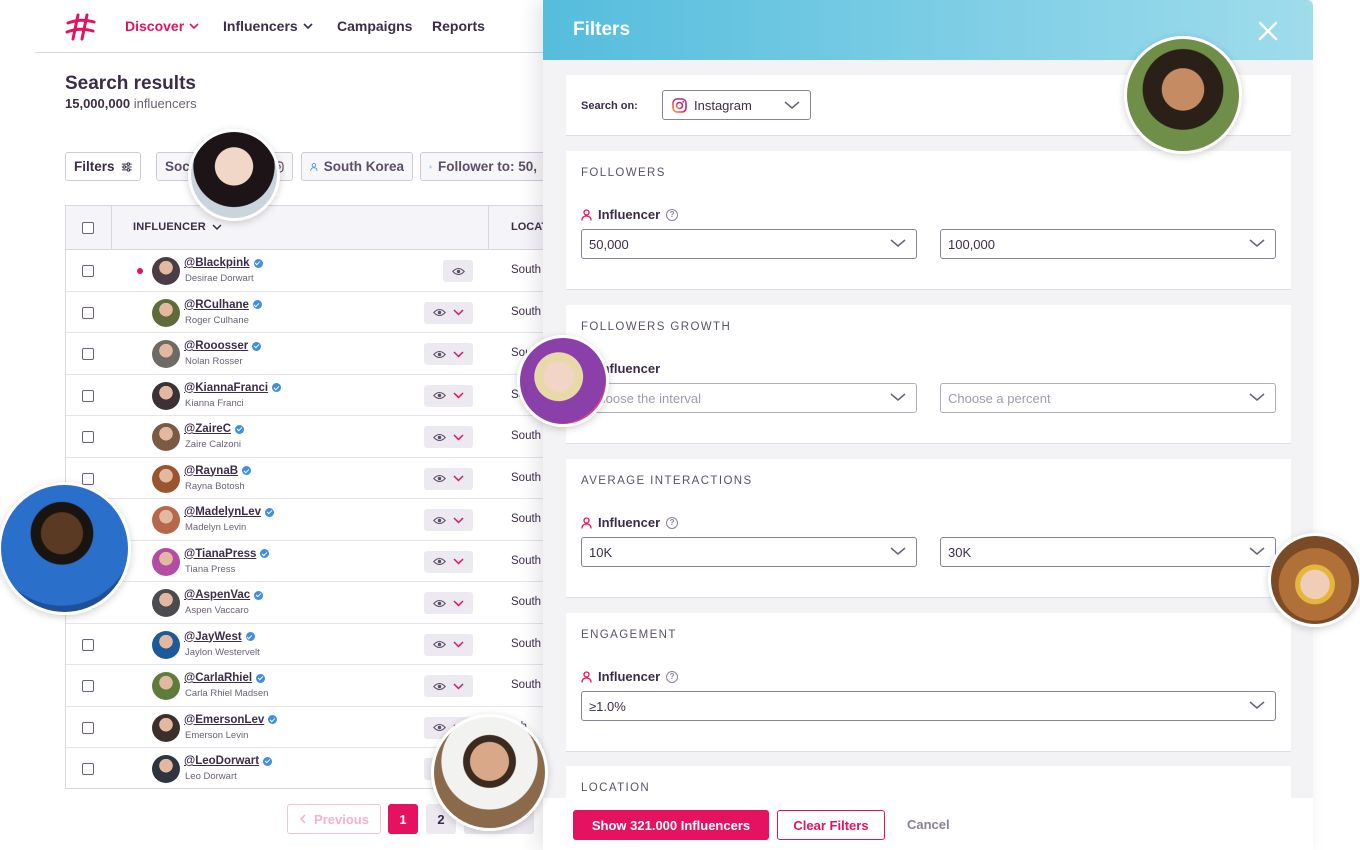  Describe the element at coordinates (403, 819) in the screenshot. I see `page-1-button: 1` at that location.